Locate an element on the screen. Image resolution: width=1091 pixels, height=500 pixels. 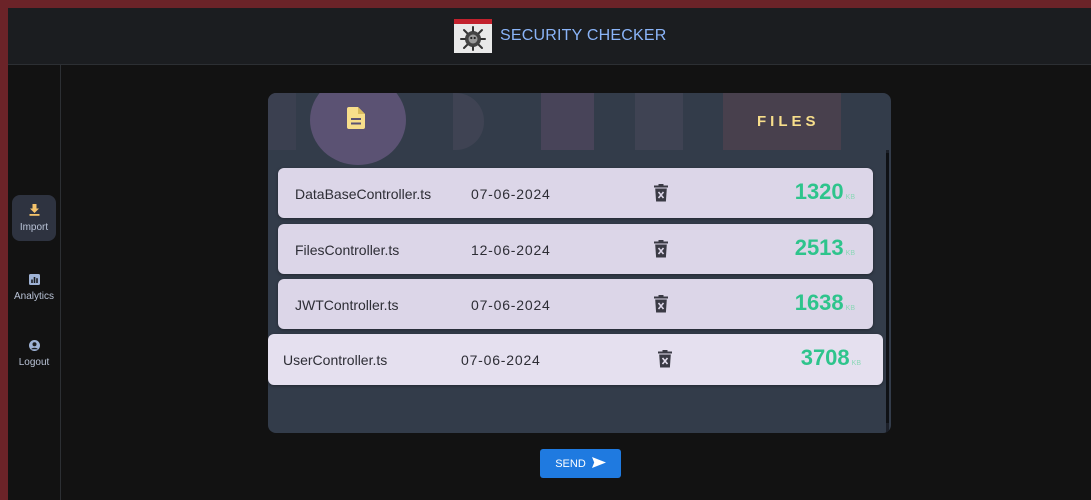
brand: SECURITY CHECKER is located at coordinates (560, 36).